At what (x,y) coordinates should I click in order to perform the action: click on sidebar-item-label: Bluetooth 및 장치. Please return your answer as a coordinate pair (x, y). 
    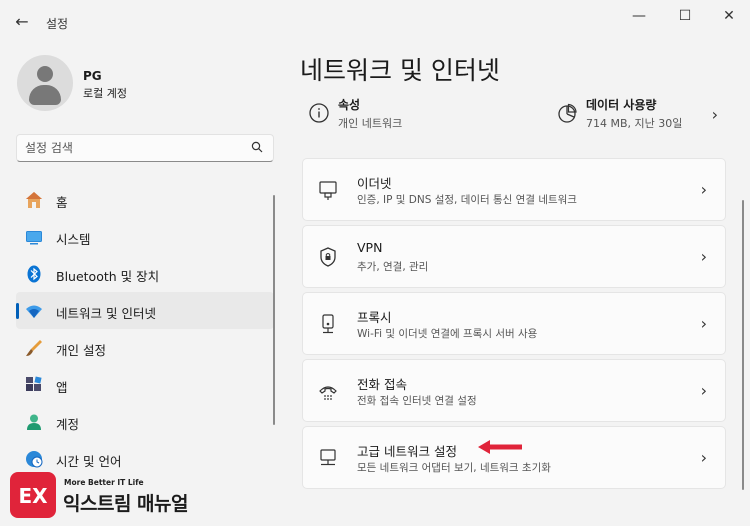
    Looking at the image, I should click on (108, 276).